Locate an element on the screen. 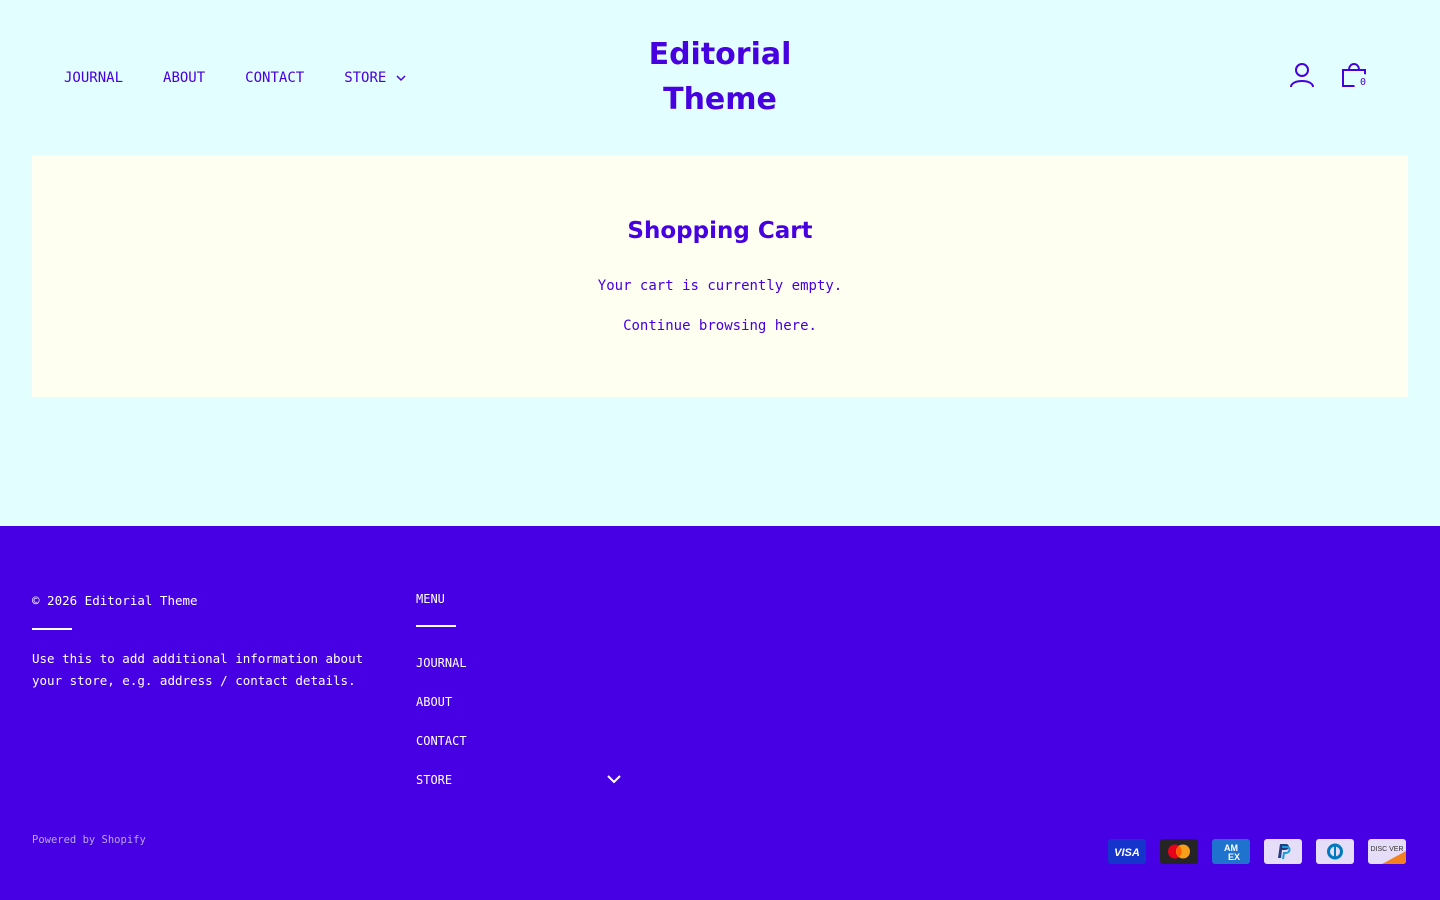 This screenshot has width=1440, height=900. footer-menu-about: ABOUT is located at coordinates (518, 714).